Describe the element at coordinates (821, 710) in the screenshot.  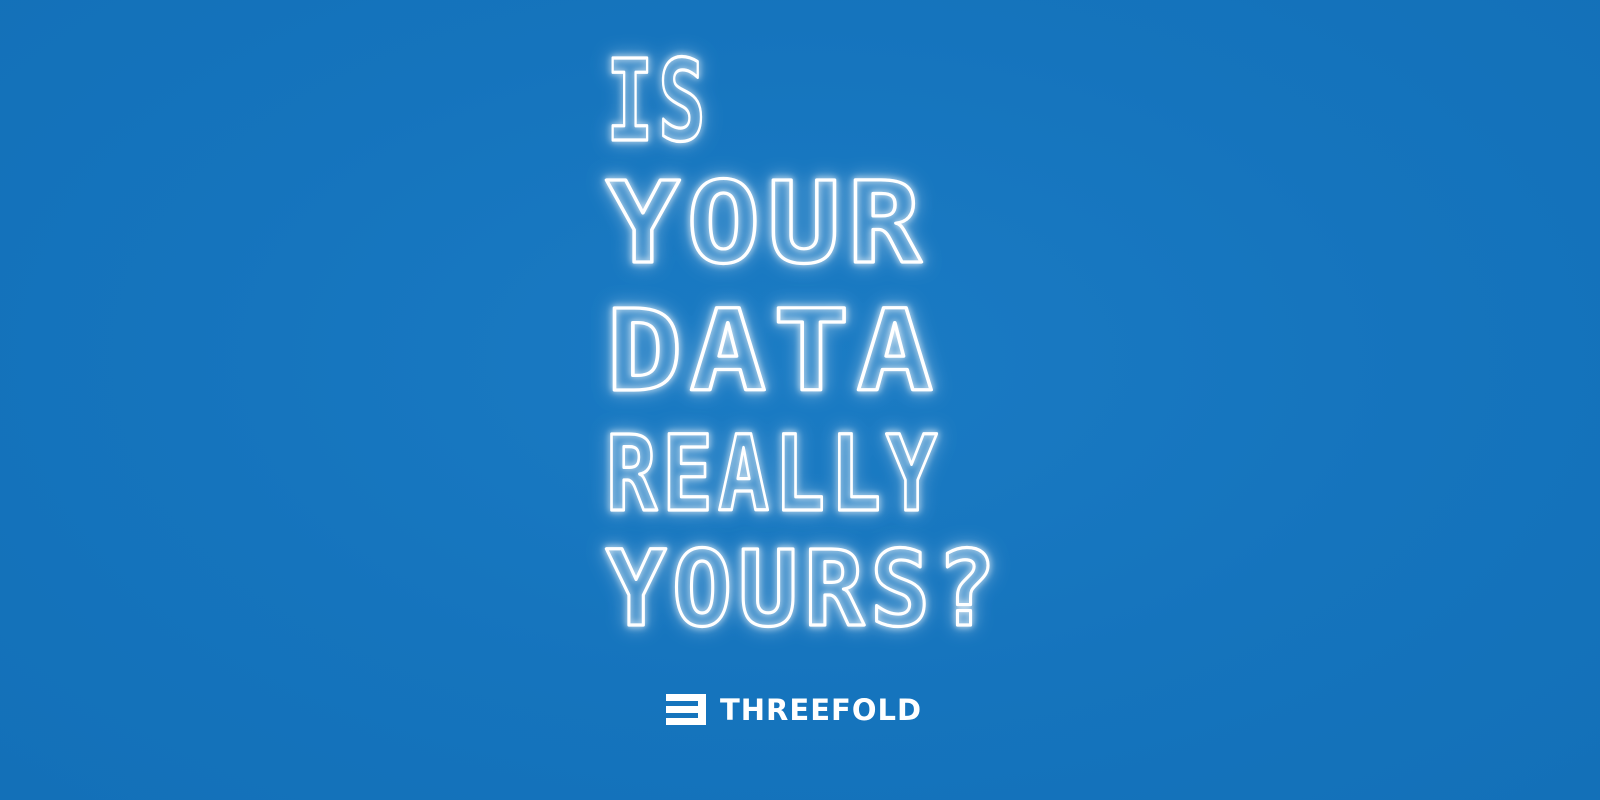
I see `brand-name: THREEFOLD` at that location.